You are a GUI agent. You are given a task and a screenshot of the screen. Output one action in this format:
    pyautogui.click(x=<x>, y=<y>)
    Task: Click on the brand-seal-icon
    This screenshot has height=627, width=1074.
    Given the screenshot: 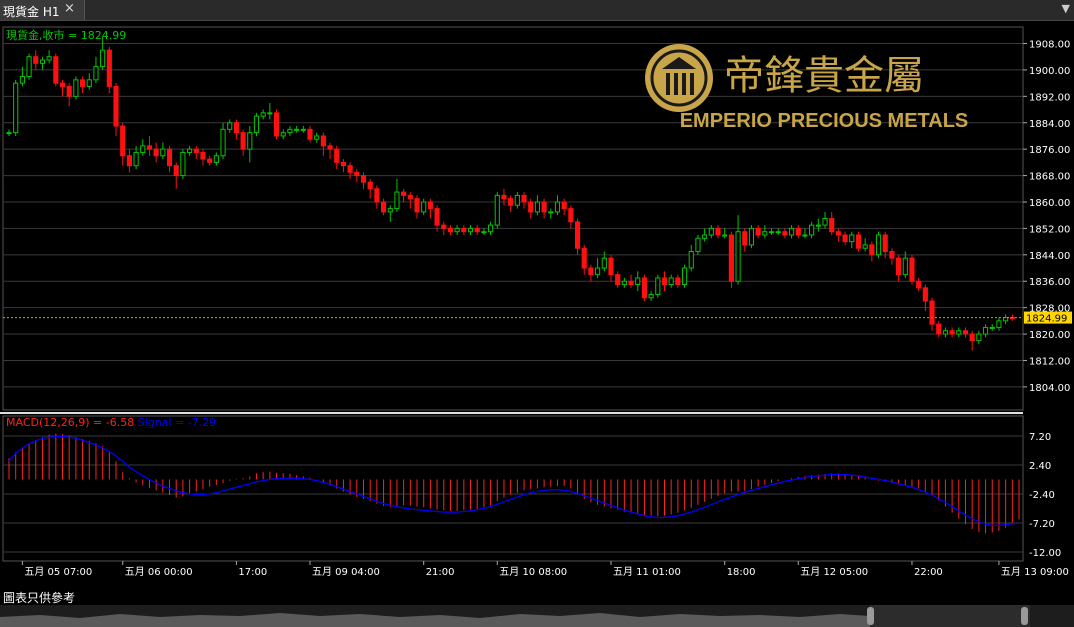 What is the action you would take?
    pyautogui.click(x=679, y=78)
    